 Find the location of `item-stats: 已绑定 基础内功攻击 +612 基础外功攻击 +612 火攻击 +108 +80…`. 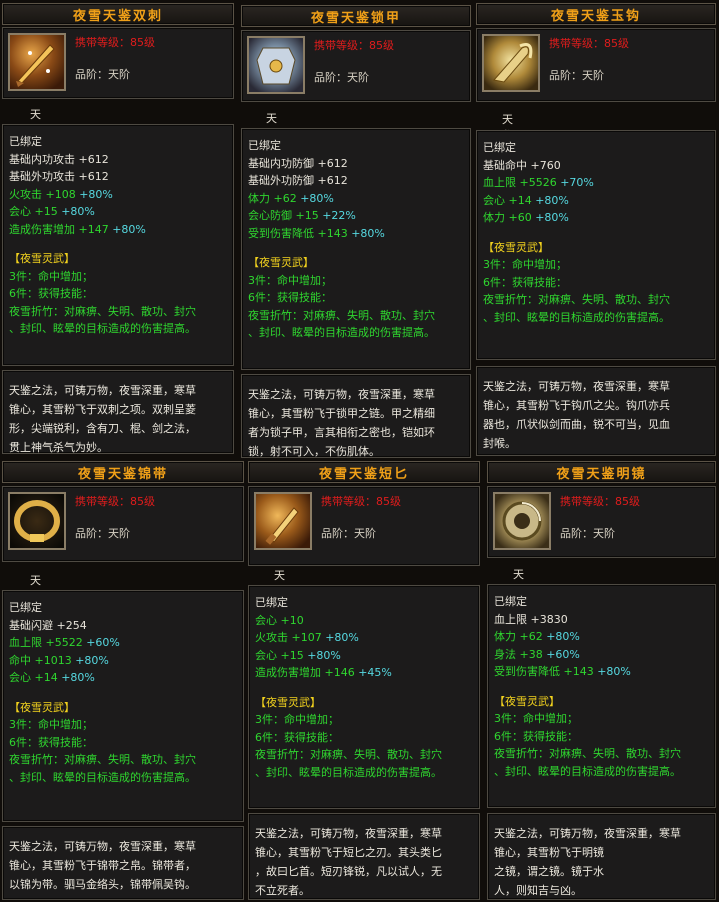

item-stats: 已绑定 基础内功攻击 +612 基础外功攻击 +612 火攻击 +108 +80… is located at coordinates (118, 245).